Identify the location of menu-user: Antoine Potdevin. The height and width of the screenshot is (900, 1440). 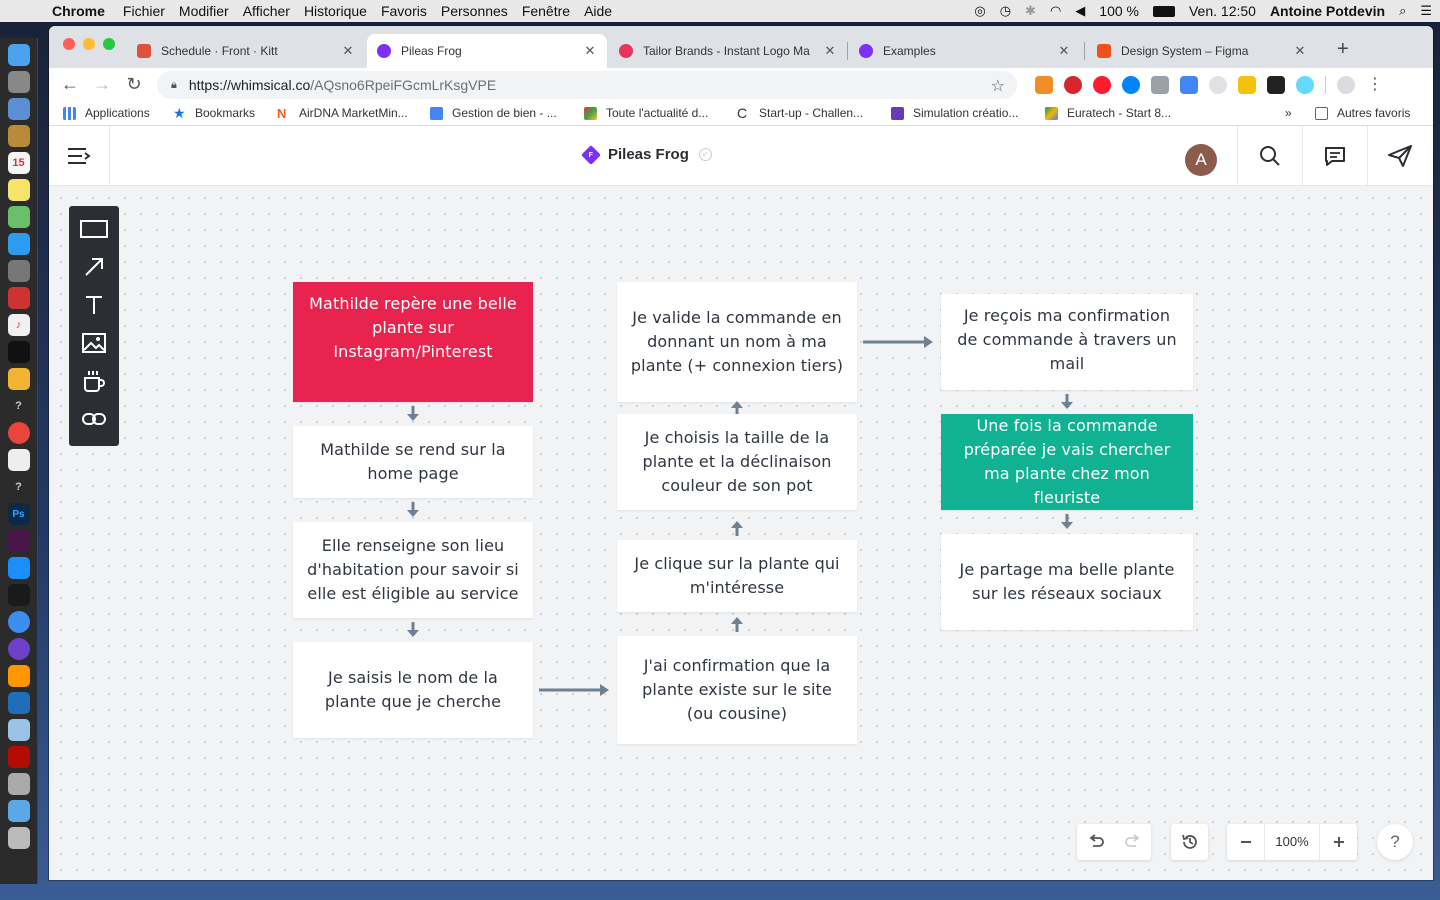
(1327, 11).